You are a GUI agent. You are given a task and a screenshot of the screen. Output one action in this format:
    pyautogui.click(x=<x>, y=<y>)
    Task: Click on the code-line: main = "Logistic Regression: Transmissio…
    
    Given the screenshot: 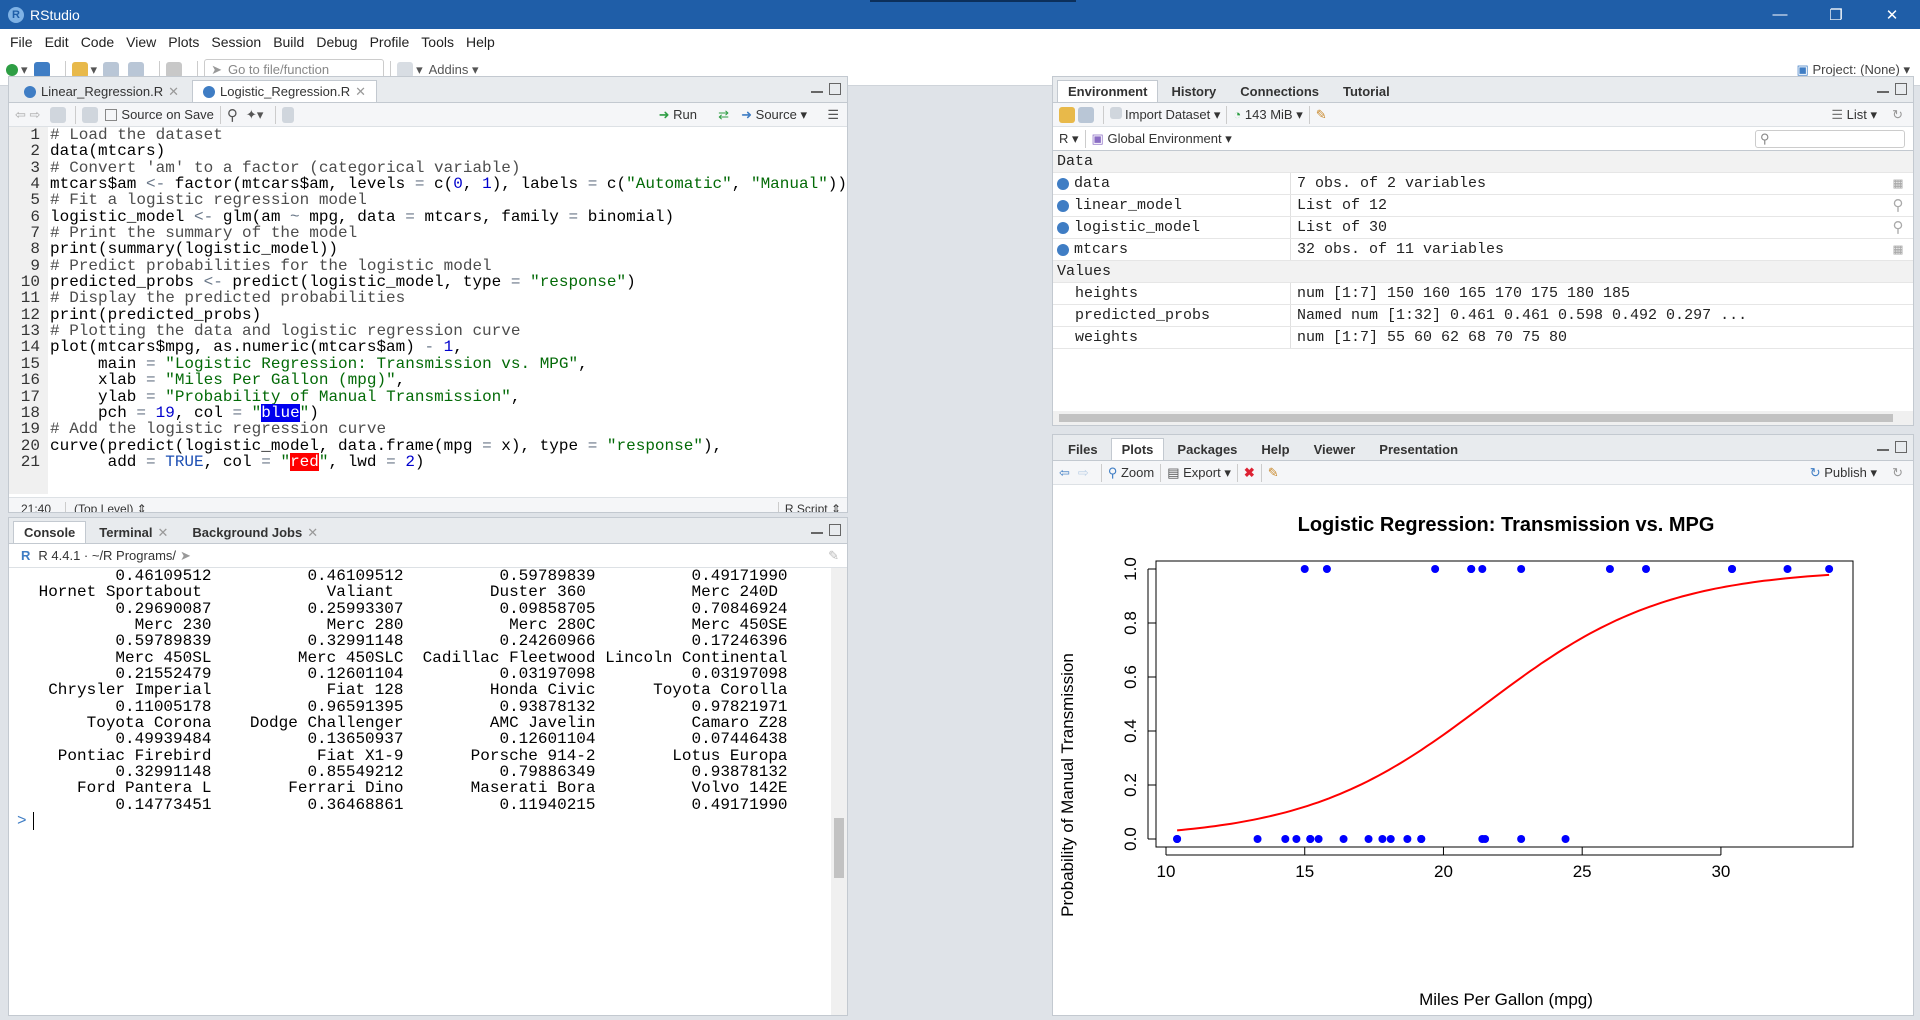 What is the action you would take?
    pyautogui.click(x=448, y=363)
    